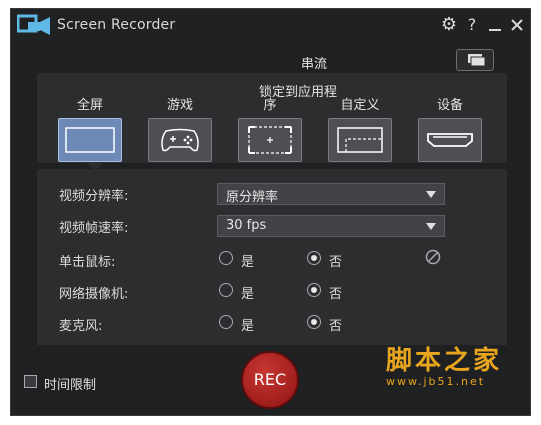 Image resolution: width=541 pixels, height=425 pixels. What do you see at coordinates (360, 140) in the screenshot?
I see `custom-region-icon` at bounding box center [360, 140].